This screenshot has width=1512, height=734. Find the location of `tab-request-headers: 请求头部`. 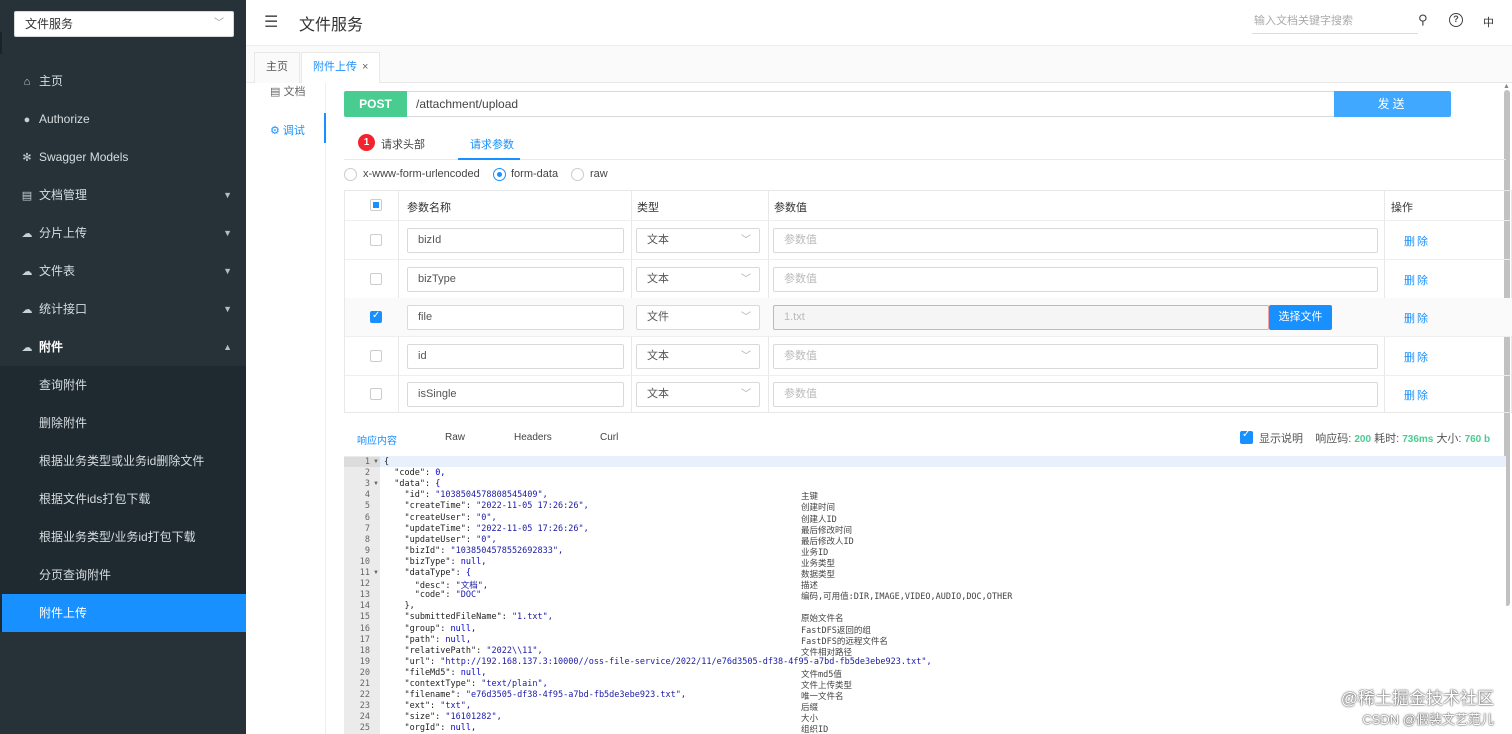

tab-request-headers: 请求头部 is located at coordinates (403, 144).